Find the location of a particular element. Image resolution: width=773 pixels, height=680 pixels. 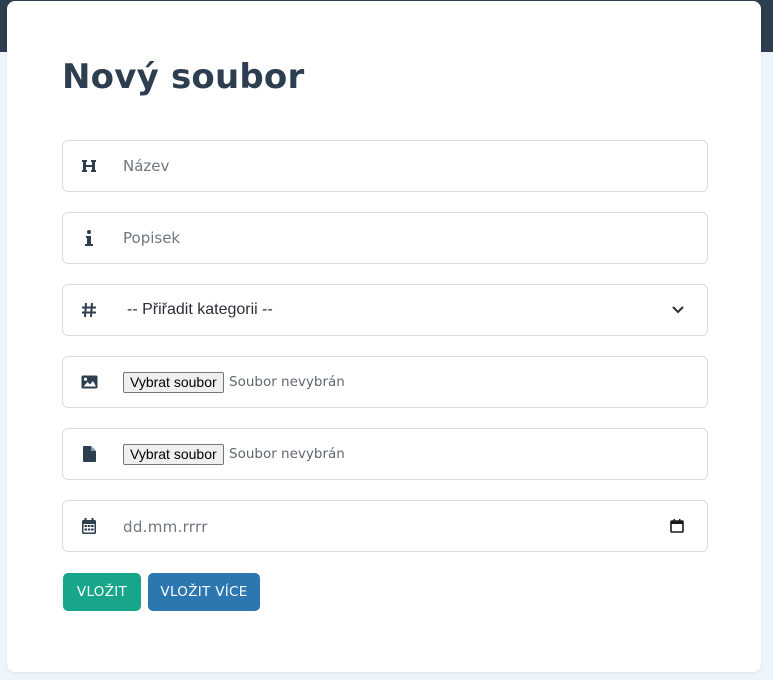

page-title: Nový soubor is located at coordinates (183, 77).